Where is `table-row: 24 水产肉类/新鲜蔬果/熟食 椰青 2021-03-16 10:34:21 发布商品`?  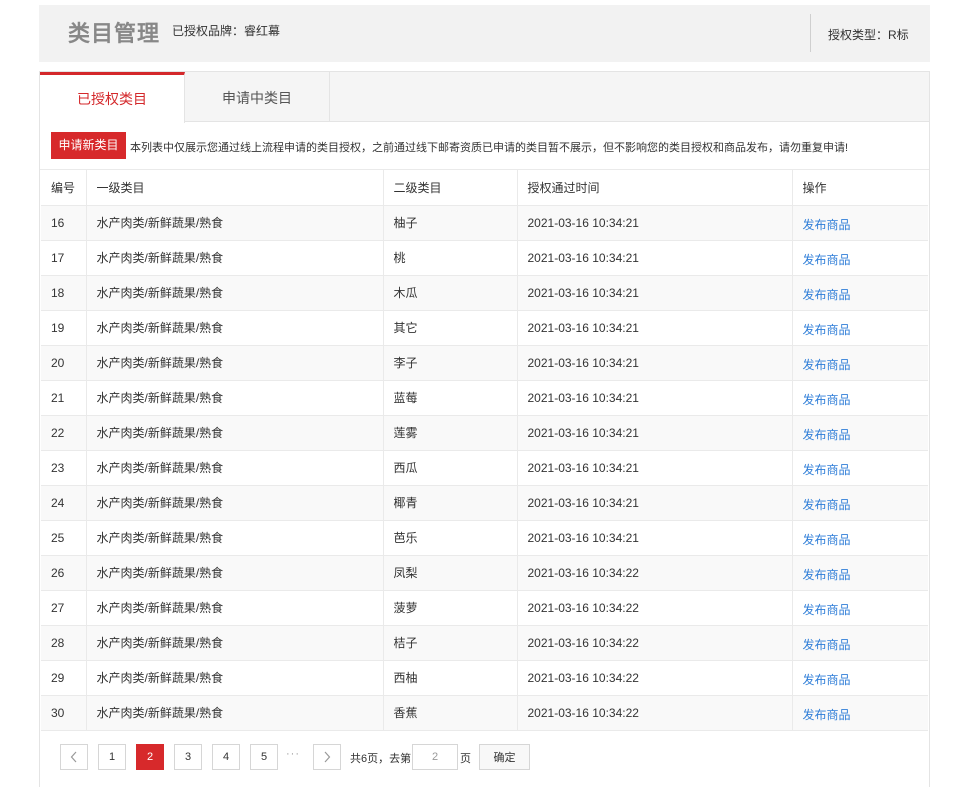 table-row: 24 水产肉类/新鲜蔬果/熟食 椰青 2021-03-16 10:34:21 发布商品 is located at coordinates (484, 503).